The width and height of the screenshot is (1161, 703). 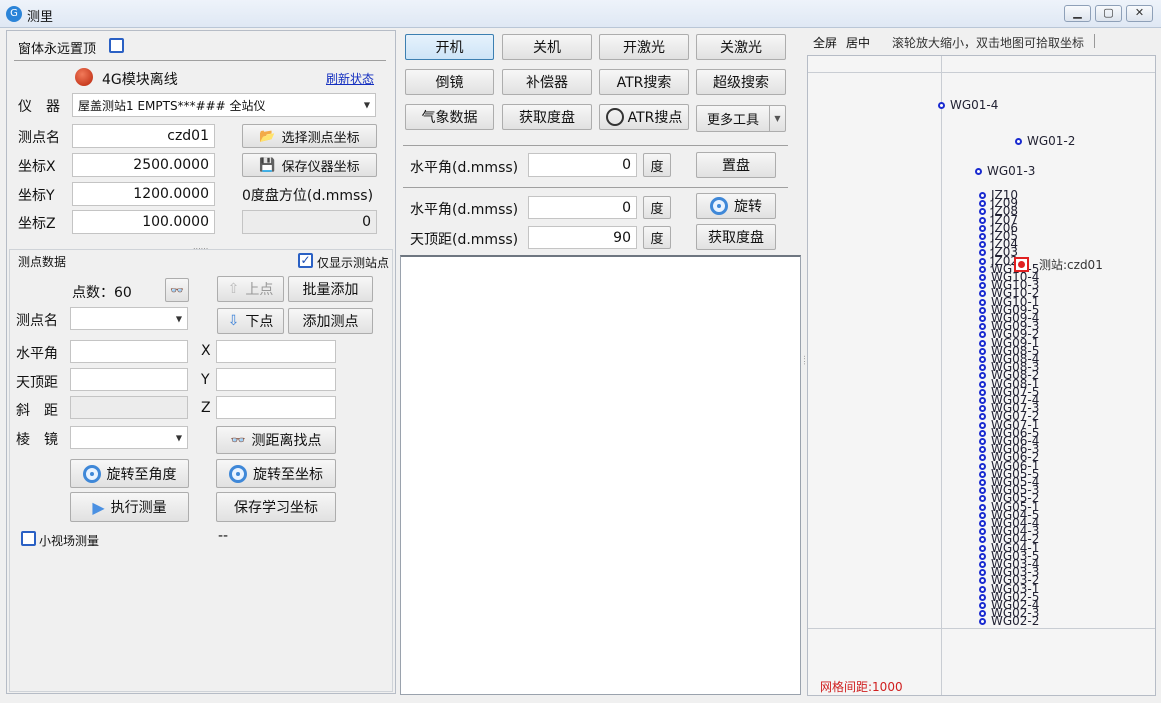 What do you see at coordinates (1108, 13) in the screenshot?
I see `maximize-button: ▢` at bounding box center [1108, 13].